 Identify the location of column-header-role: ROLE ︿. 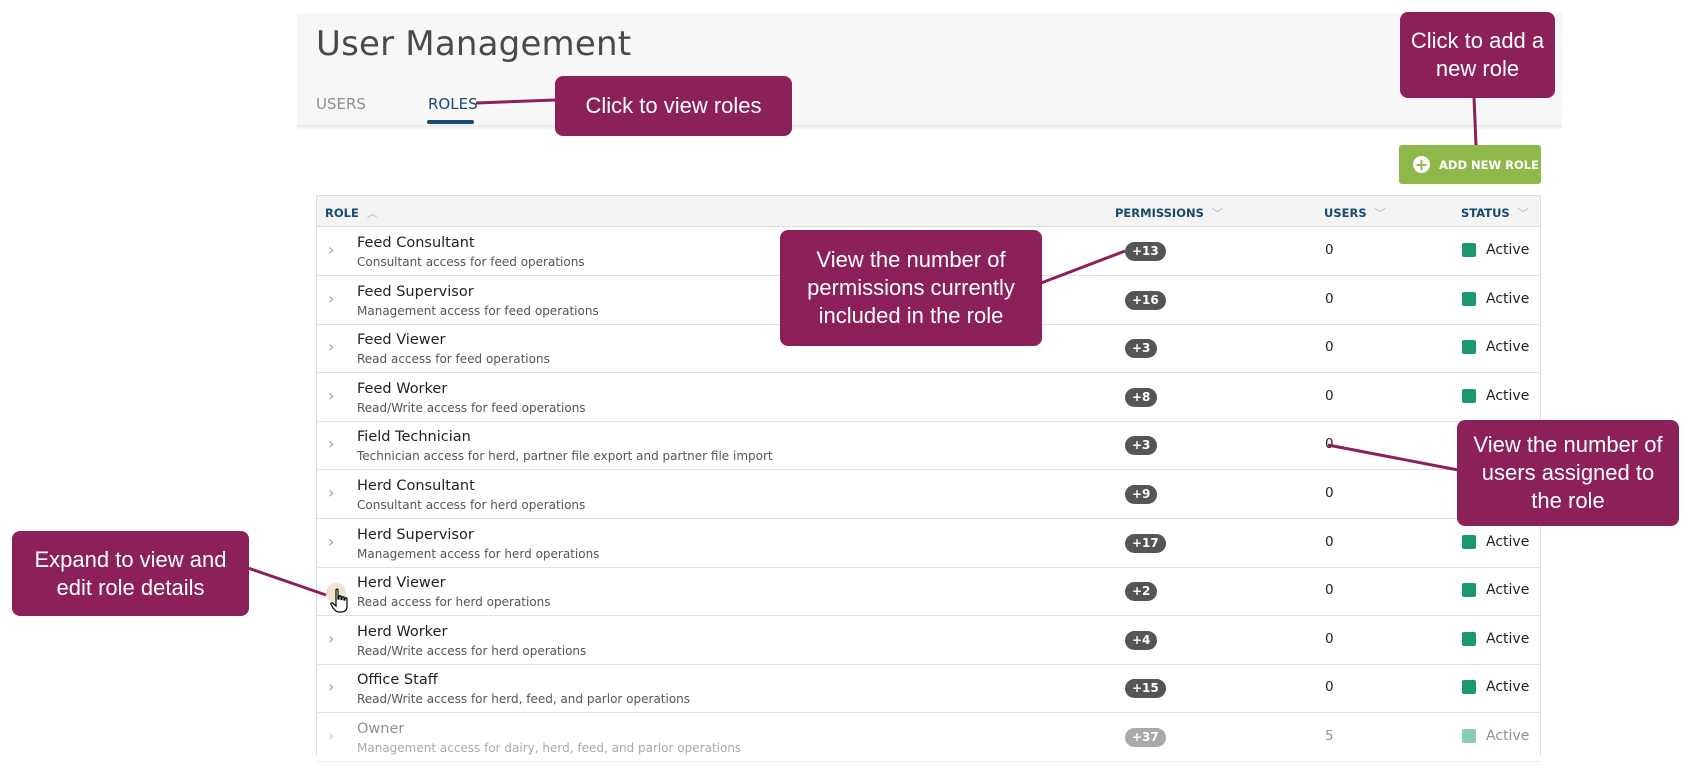
(351, 213).